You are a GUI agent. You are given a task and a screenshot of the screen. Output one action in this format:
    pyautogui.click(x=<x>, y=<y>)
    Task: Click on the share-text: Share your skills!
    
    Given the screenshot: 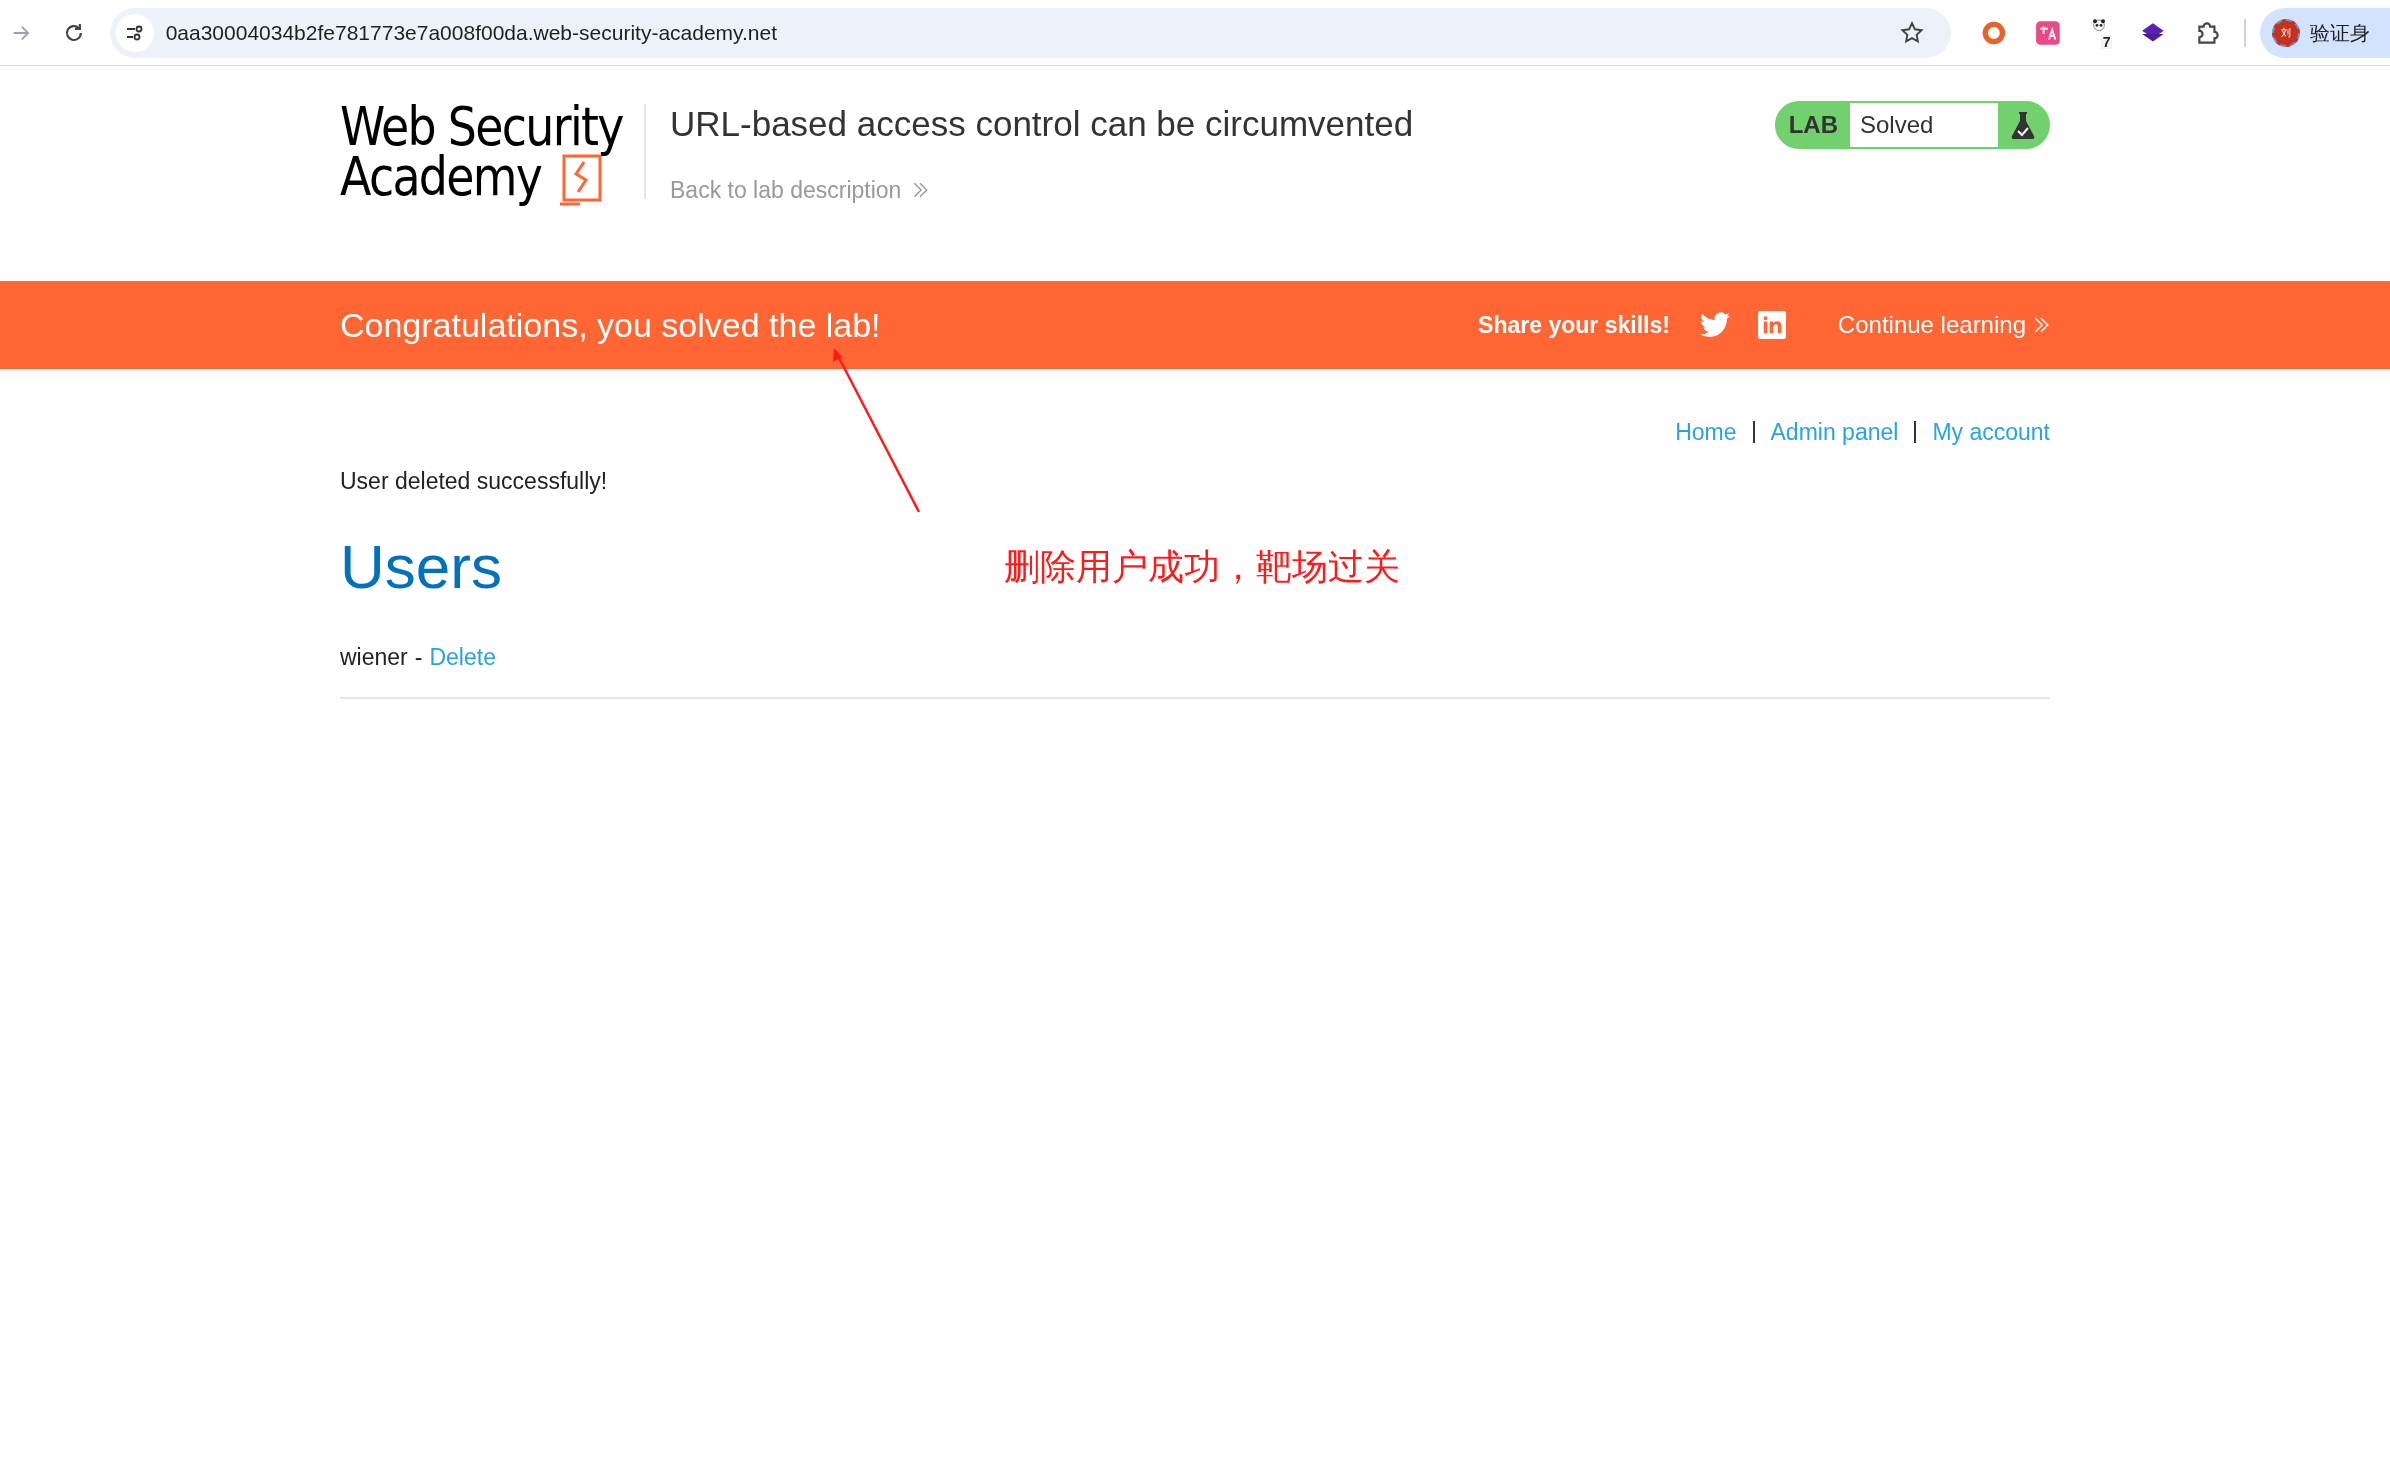 What is the action you would take?
    pyautogui.click(x=1574, y=325)
    